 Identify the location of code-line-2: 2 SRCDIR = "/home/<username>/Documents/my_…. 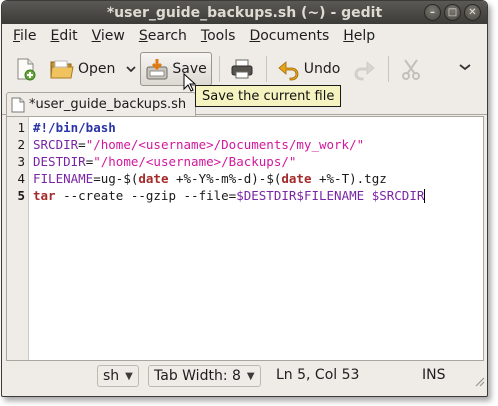
(245, 144).